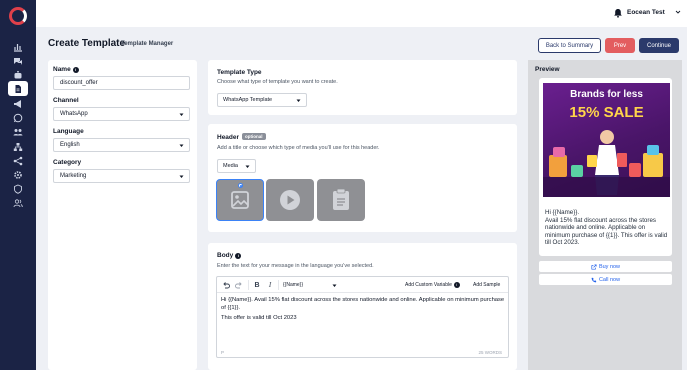  I want to click on notification-bell-icon, so click(618, 13).